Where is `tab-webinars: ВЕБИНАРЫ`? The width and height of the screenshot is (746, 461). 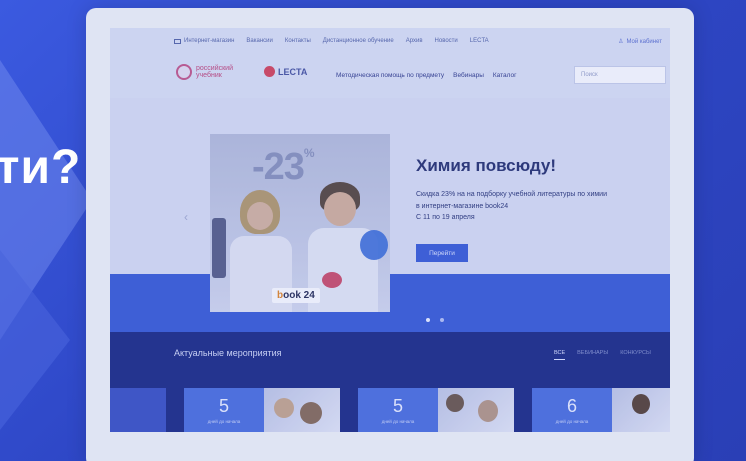 tab-webinars: ВЕБИНАРЫ is located at coordinates (592, 355).